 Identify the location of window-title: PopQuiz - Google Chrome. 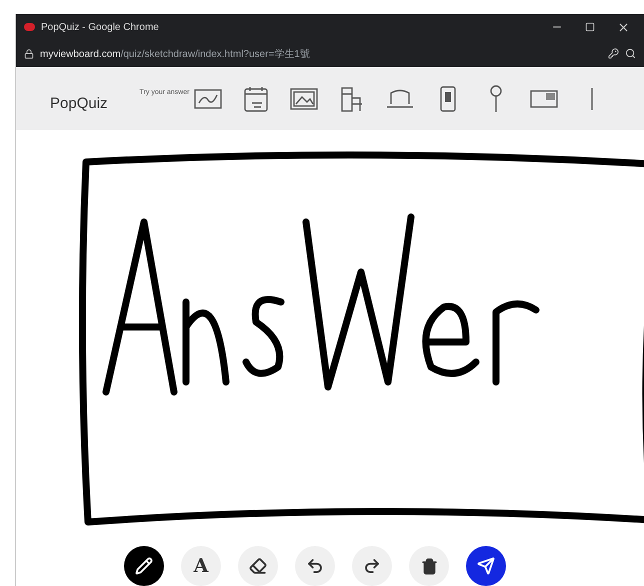
(100, 27).